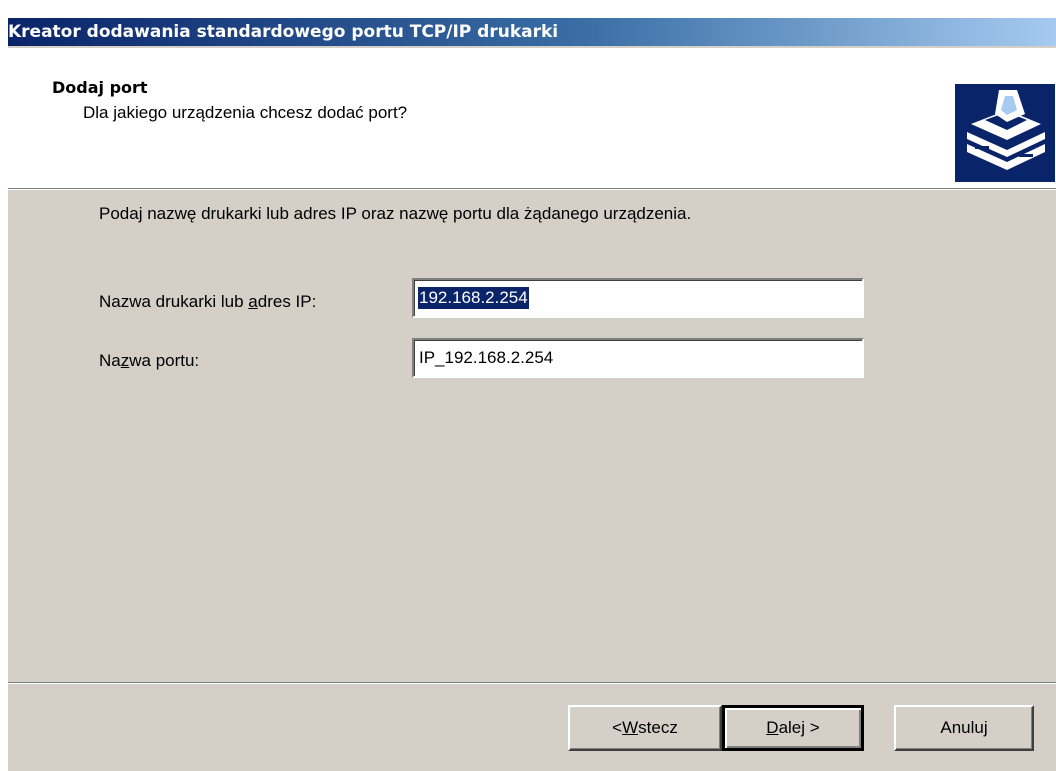 The height and width of the screenshot is (771, 1056). I want to click on back-label-part: <, so click(617, 727).